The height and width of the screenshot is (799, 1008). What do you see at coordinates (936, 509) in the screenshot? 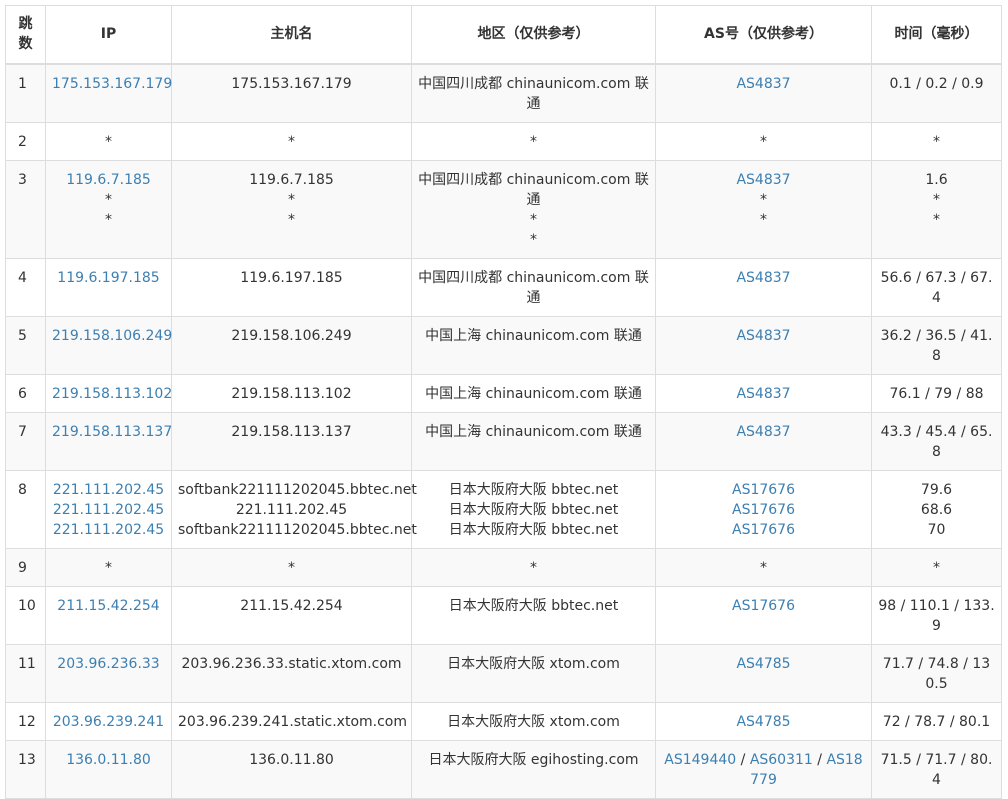
I see `time-text: 68.6` at bounding box center [936, 509].